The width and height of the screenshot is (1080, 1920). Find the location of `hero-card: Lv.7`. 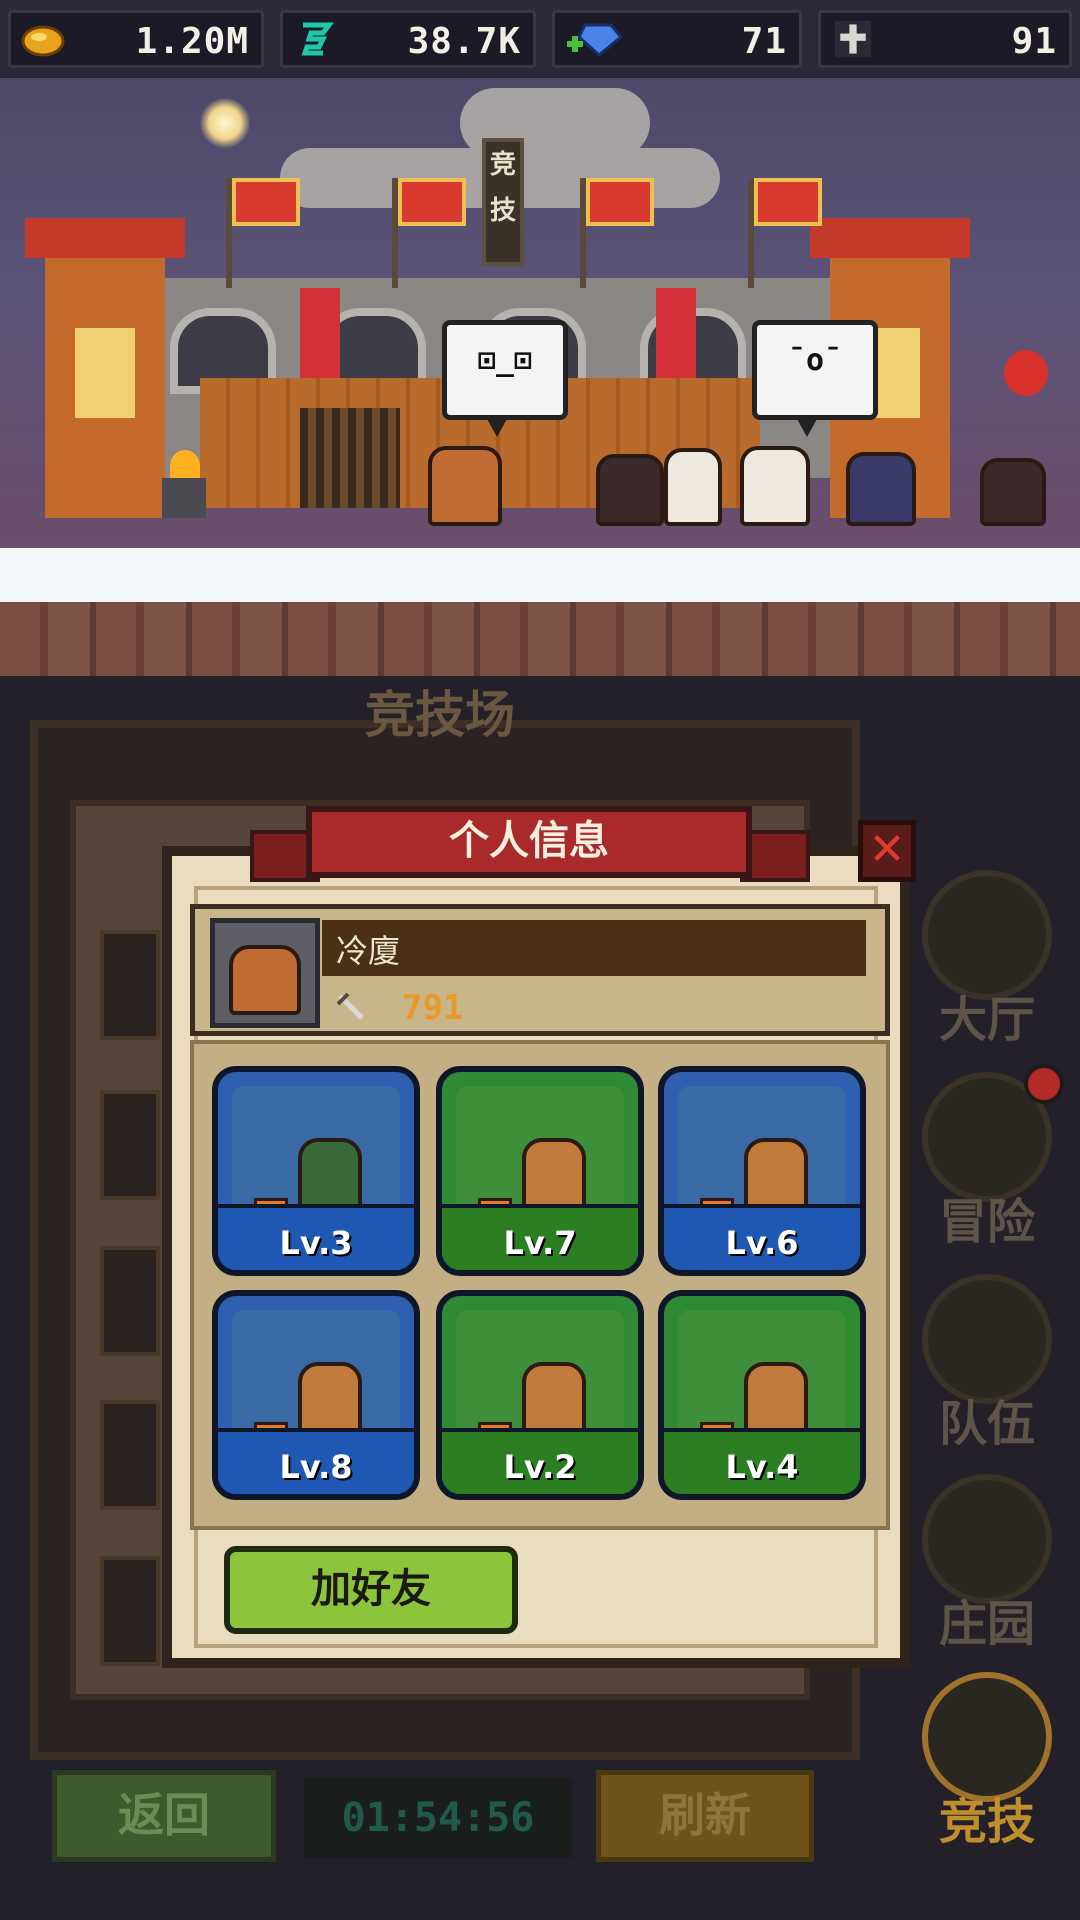

hero-card: Lv.7 is located at coordinates (540, 1171).